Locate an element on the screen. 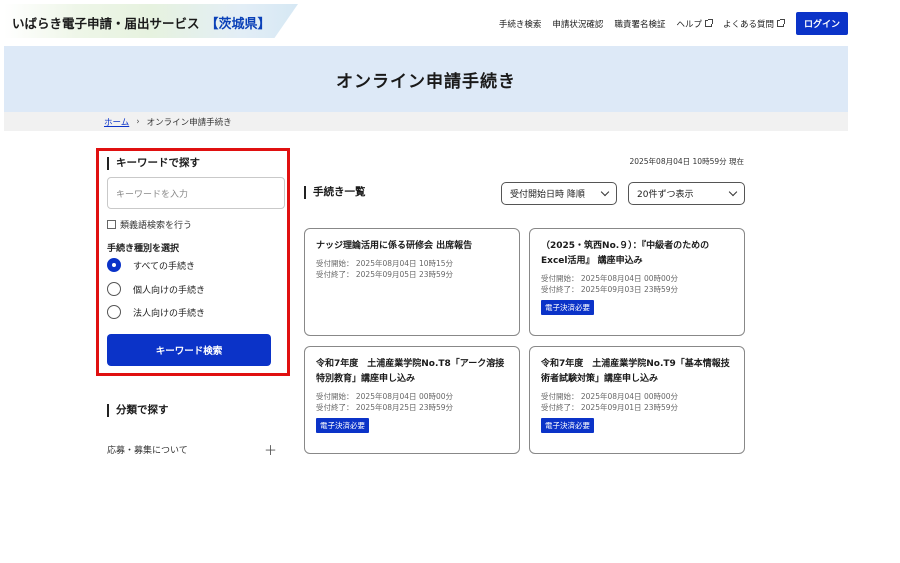 The image size is (900, 563). procedure-card-end: 受付終了： 2025年09月05日 23時59分 is located at coordinates (385, 274).